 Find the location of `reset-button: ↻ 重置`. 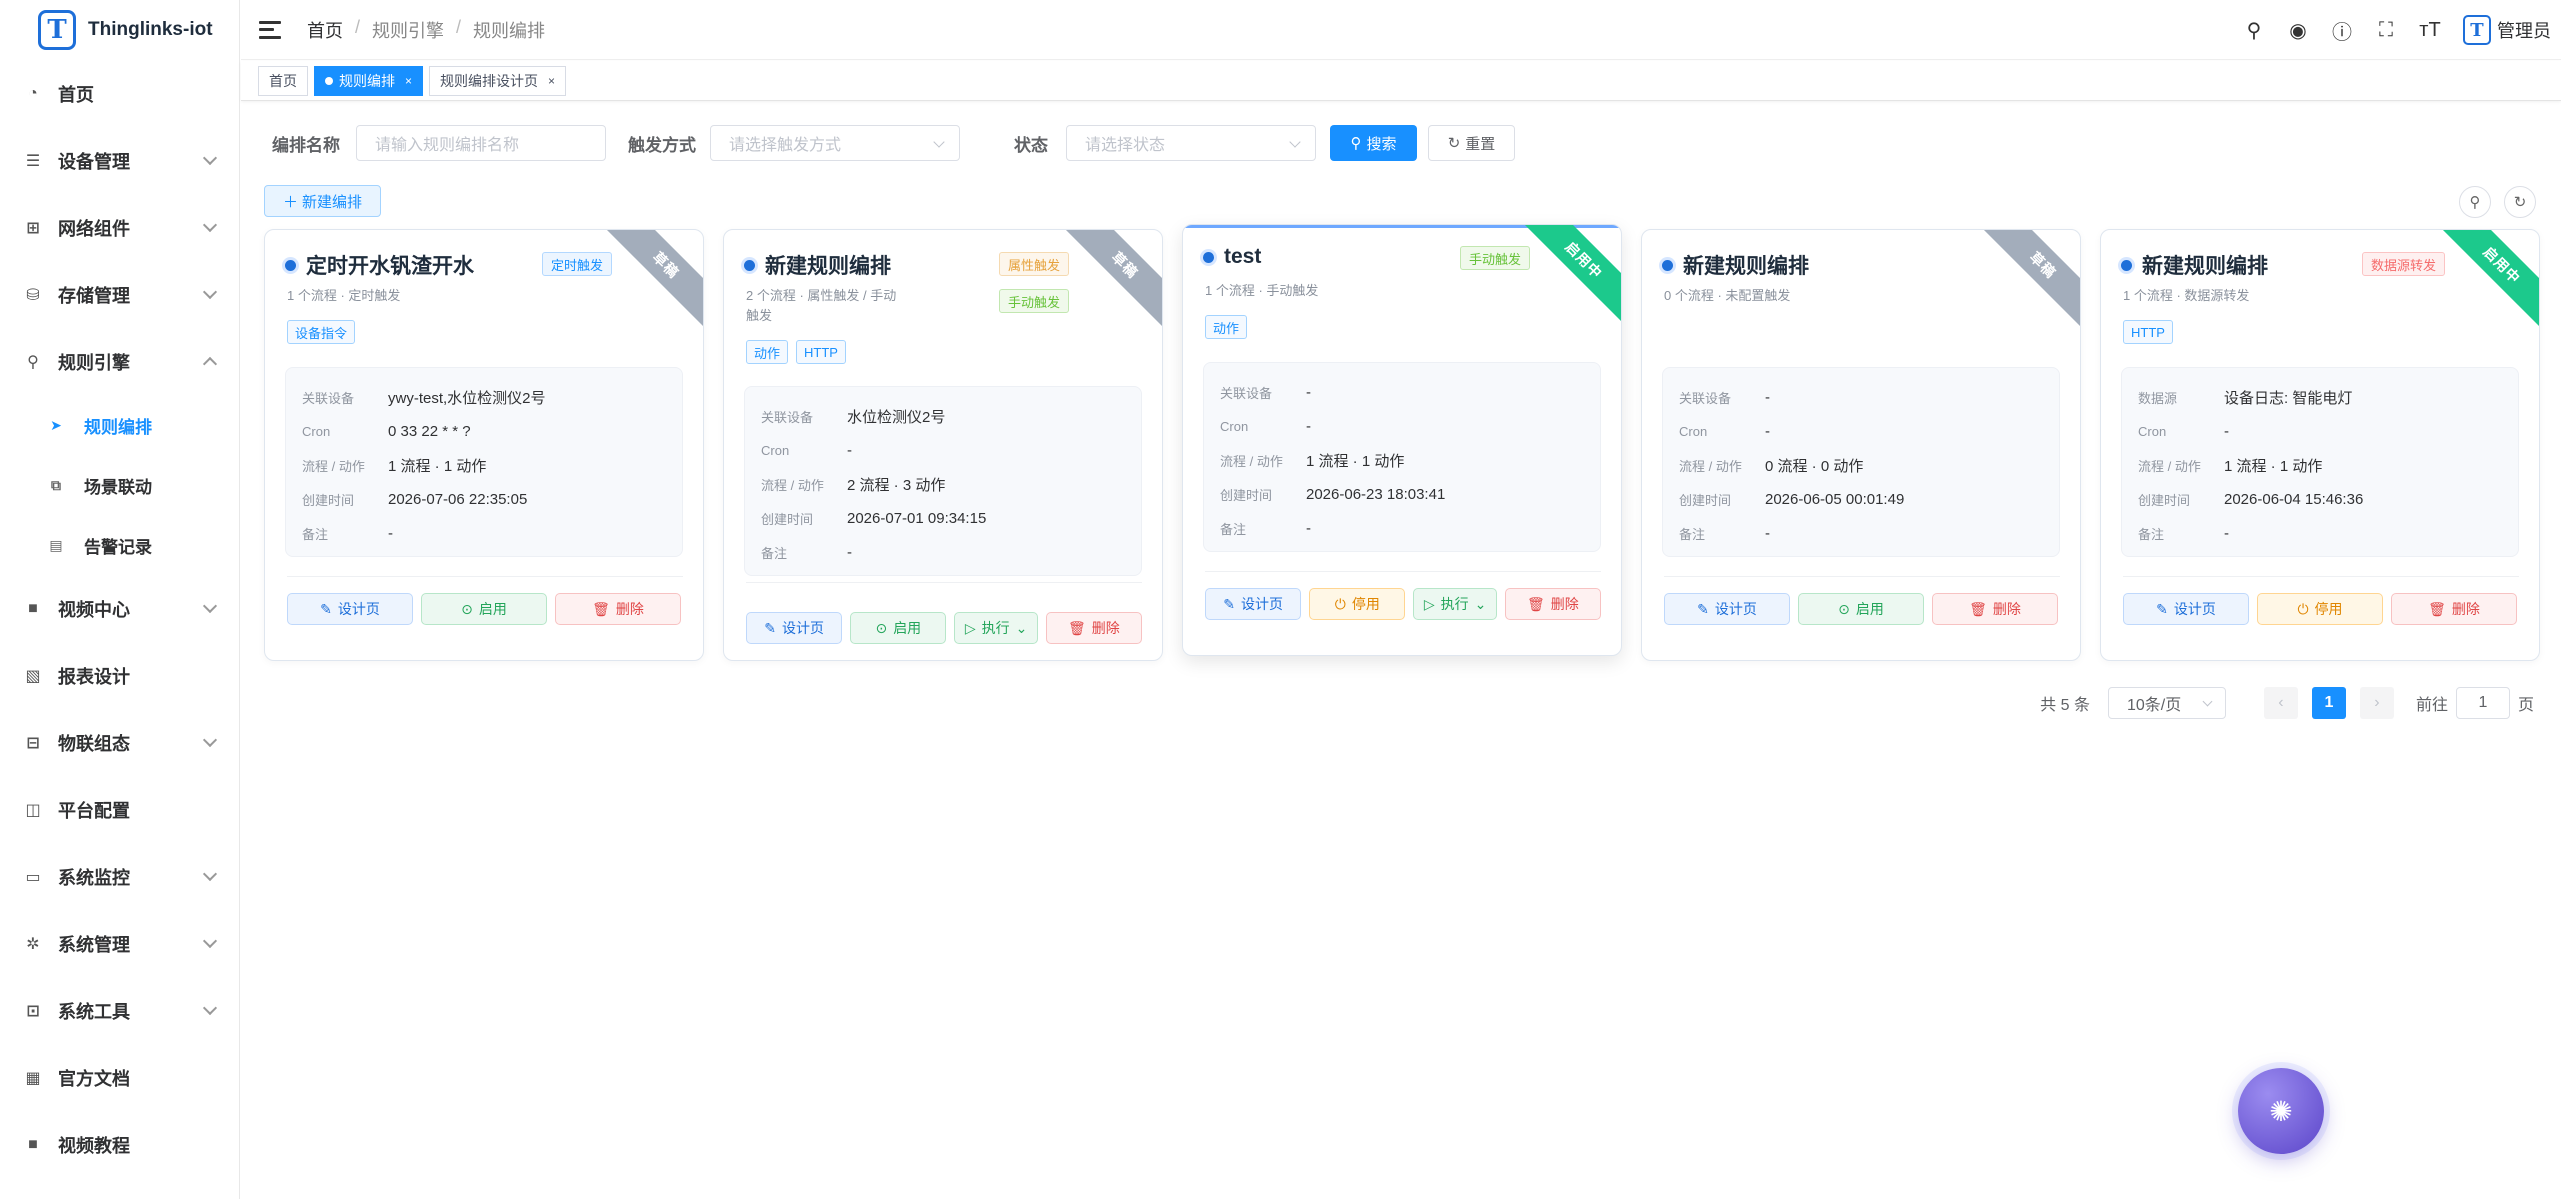

reset-button: ↻ 重置 is located at coordinates (1471, 143).